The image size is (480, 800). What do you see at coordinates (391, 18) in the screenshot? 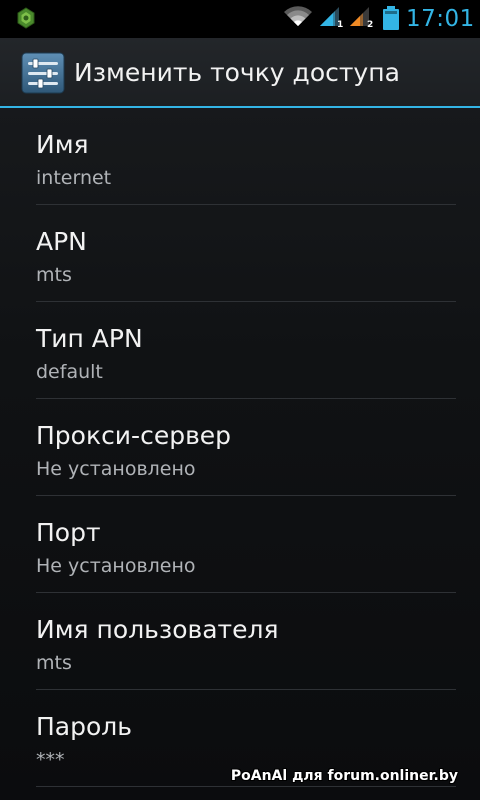
I see `battery-icon` at bounding box center [391, 18].